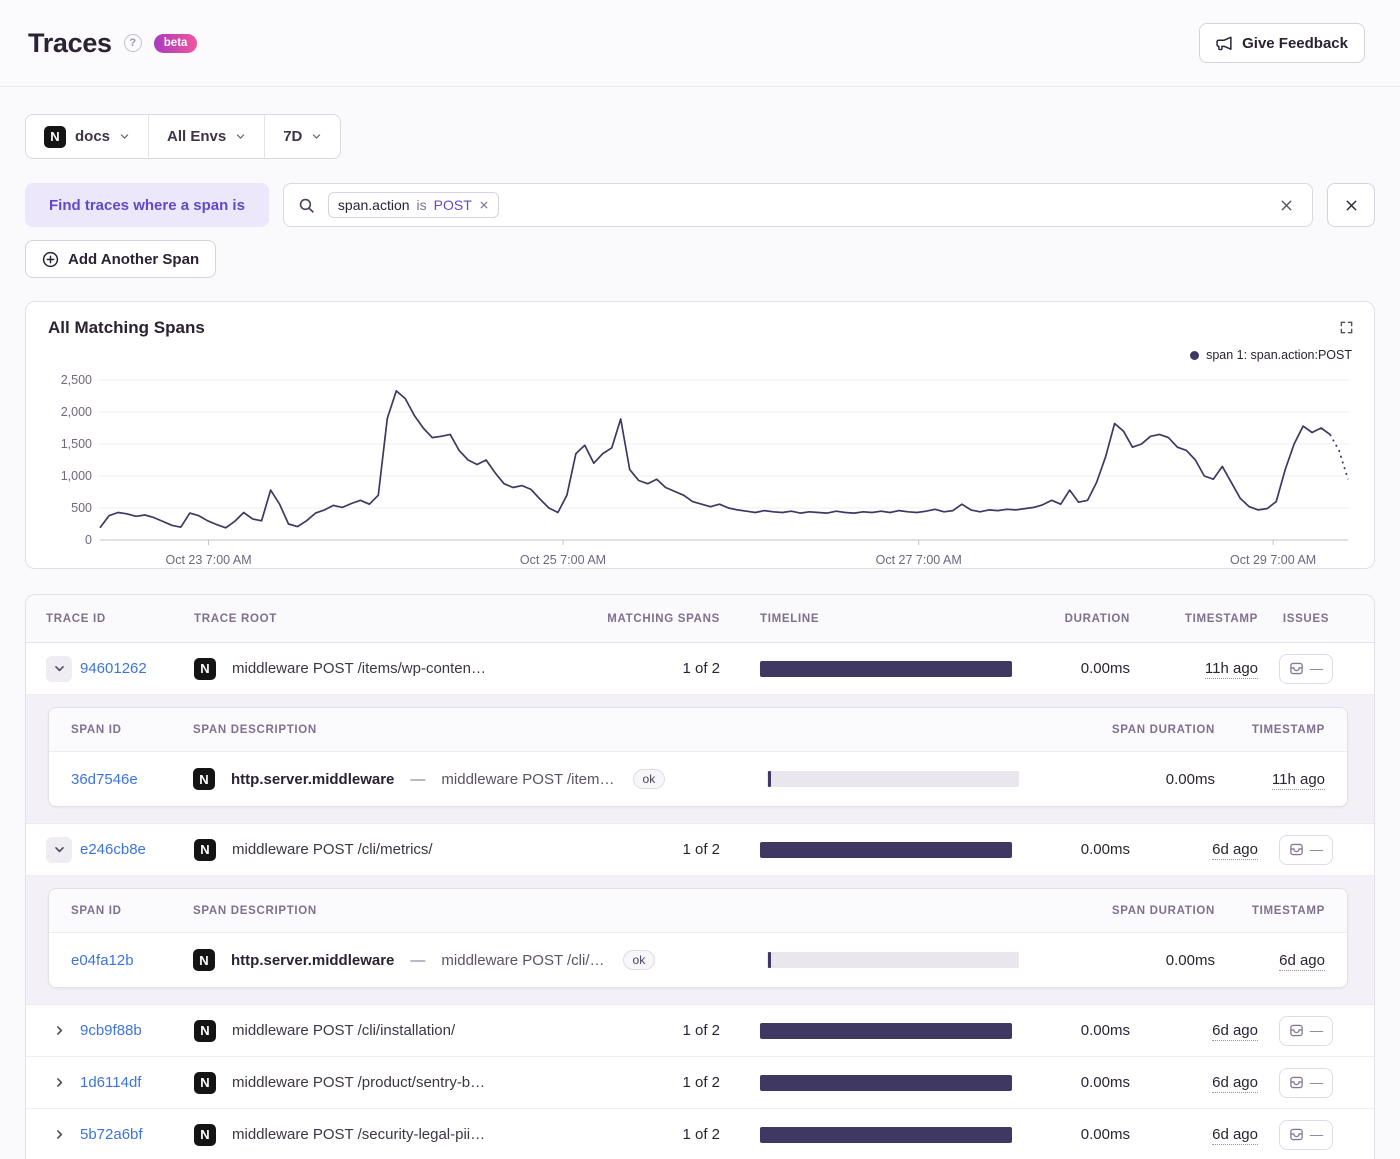 This screenshot has height=1159, width=1400. What do you see at coordinates (1231, 669) in the screenshot?
I see `trace-timestamp: 11h ago` at bounding box center [1231, 669].